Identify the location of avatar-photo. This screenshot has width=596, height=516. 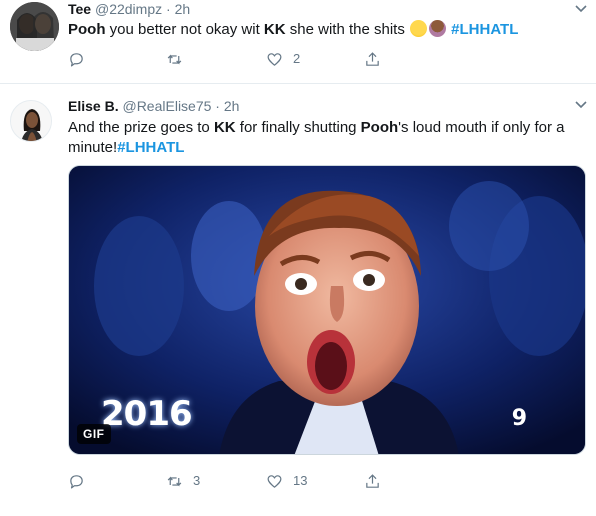
(31, 121).